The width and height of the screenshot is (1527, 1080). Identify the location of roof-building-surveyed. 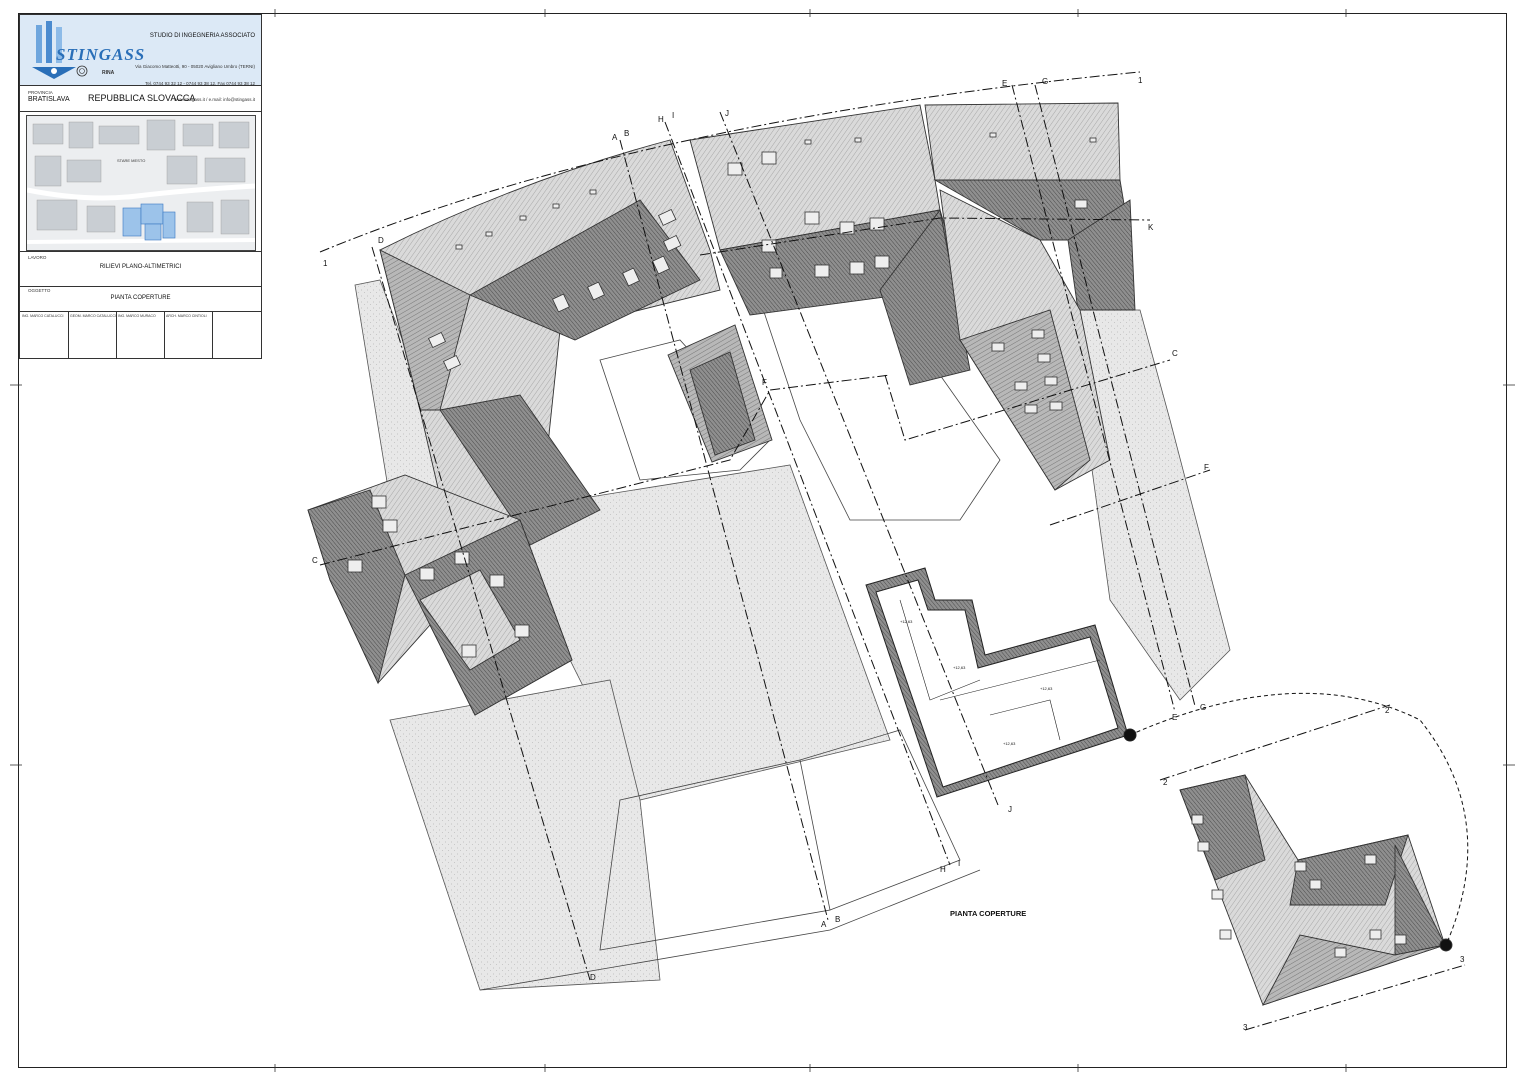
(1001, 682).